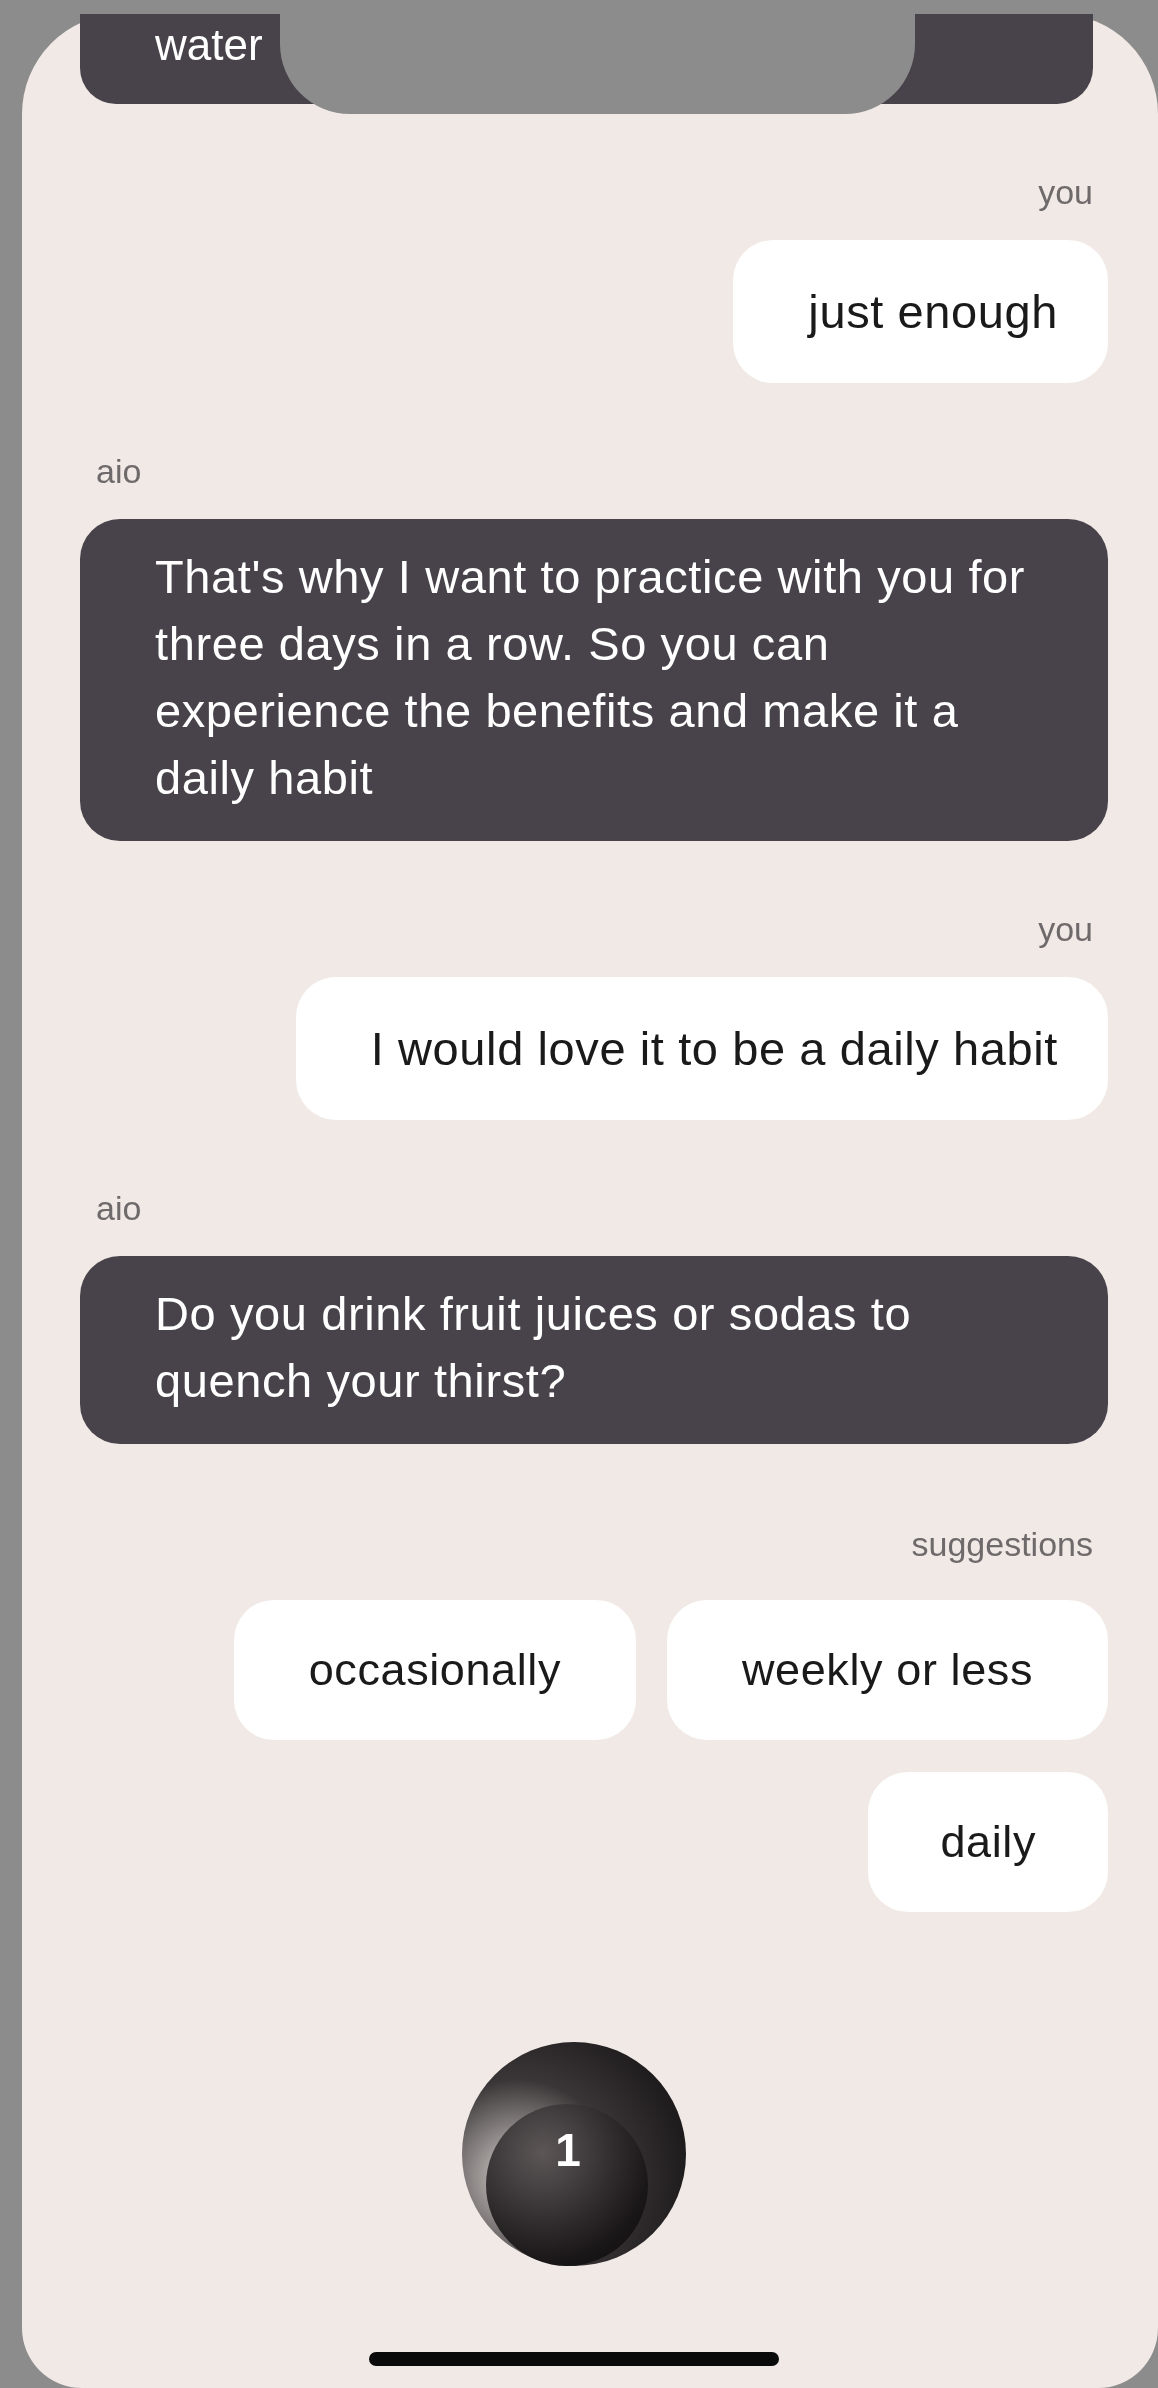 The image size is (1158, 2388). Describe the element at coordinates (701, 1048) in the screenshot. I see `message-bubble: I would love it to be a daily habit` at that location.